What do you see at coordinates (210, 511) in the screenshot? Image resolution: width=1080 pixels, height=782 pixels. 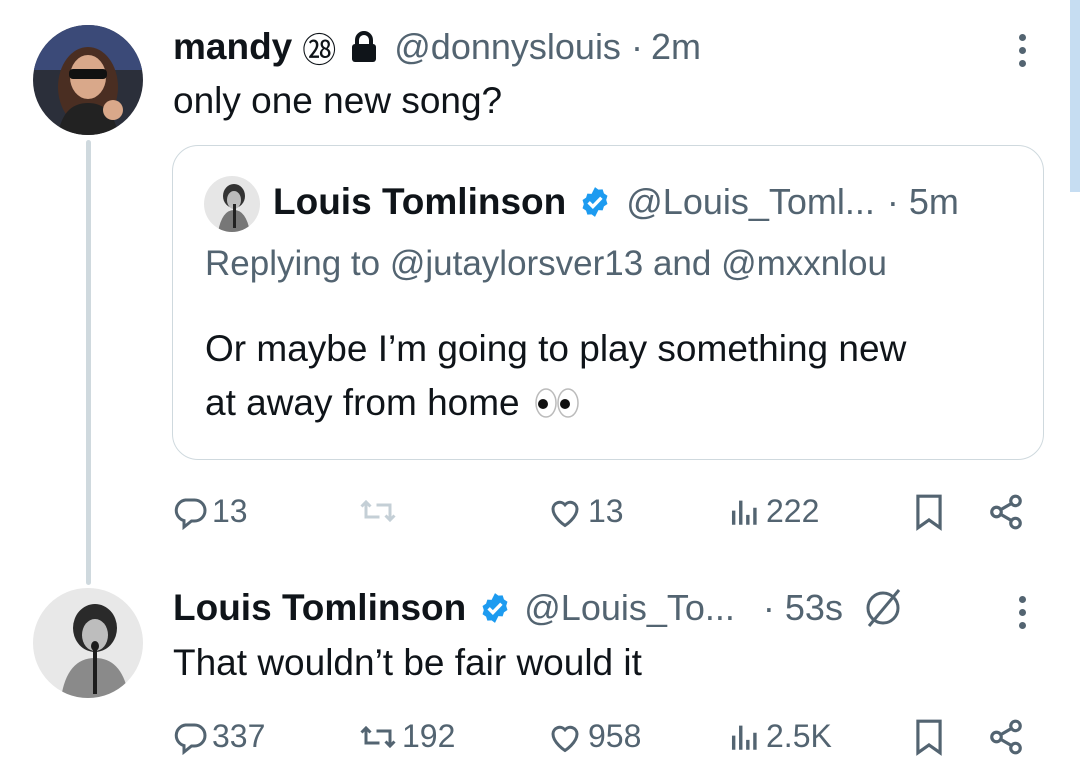 I see `reply-button: 13` at bounding box center [210, 511].